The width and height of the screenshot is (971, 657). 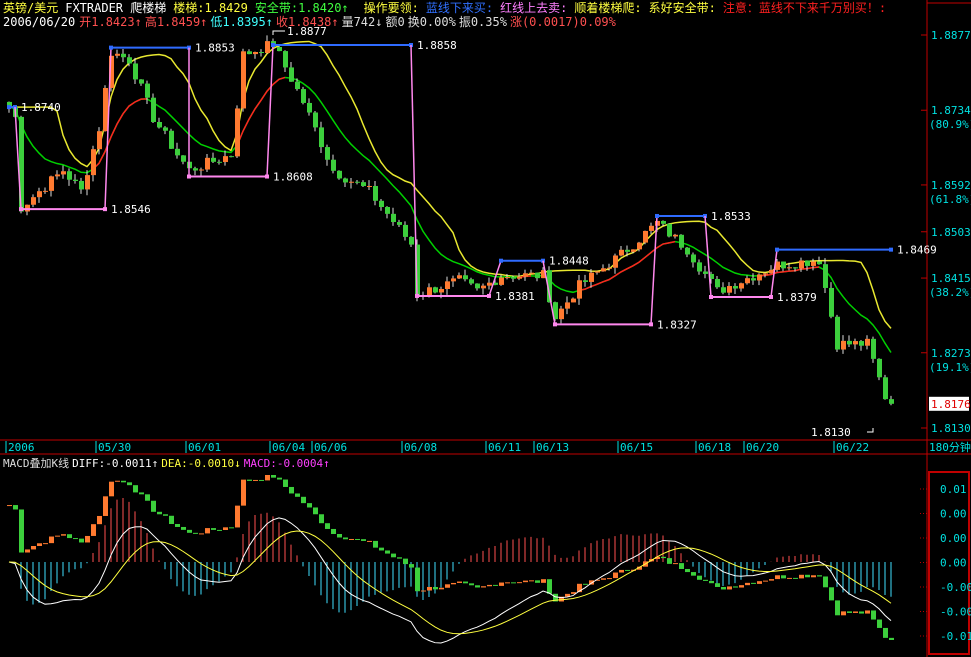 I want to click on period-label: 180分钟, so click(x=950, y=447).